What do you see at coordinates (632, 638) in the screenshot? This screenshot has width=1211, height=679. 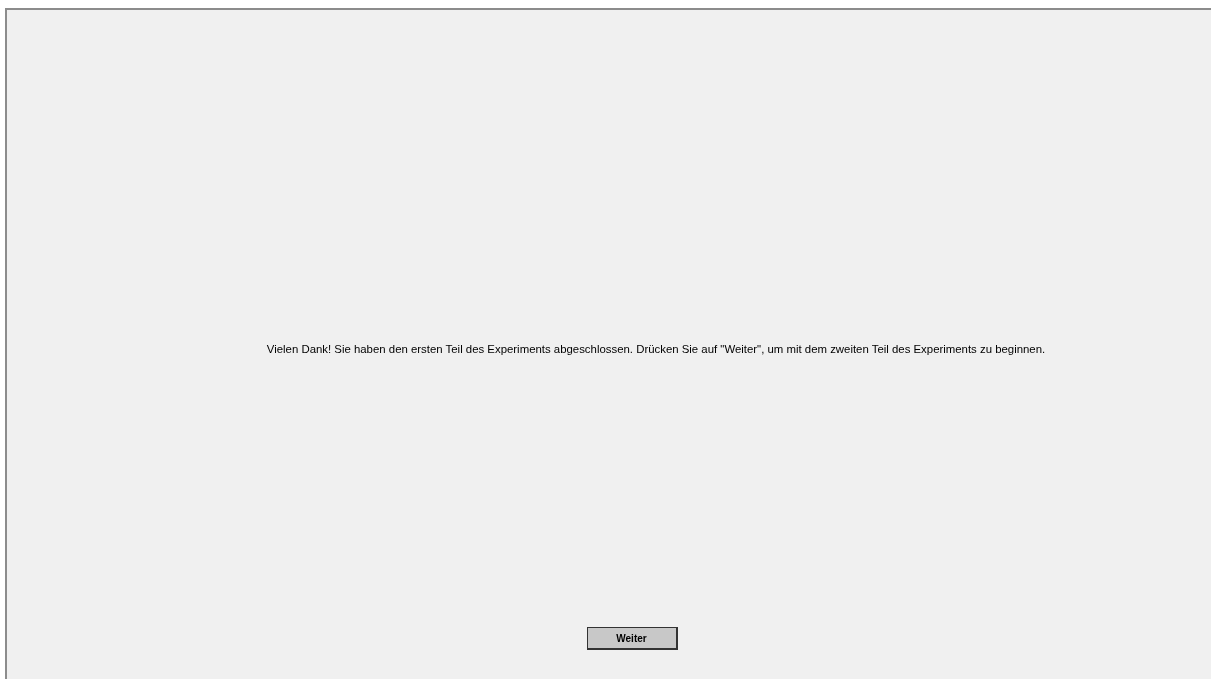 I see `next-button: Weiter` at bounding box center [632, 638].